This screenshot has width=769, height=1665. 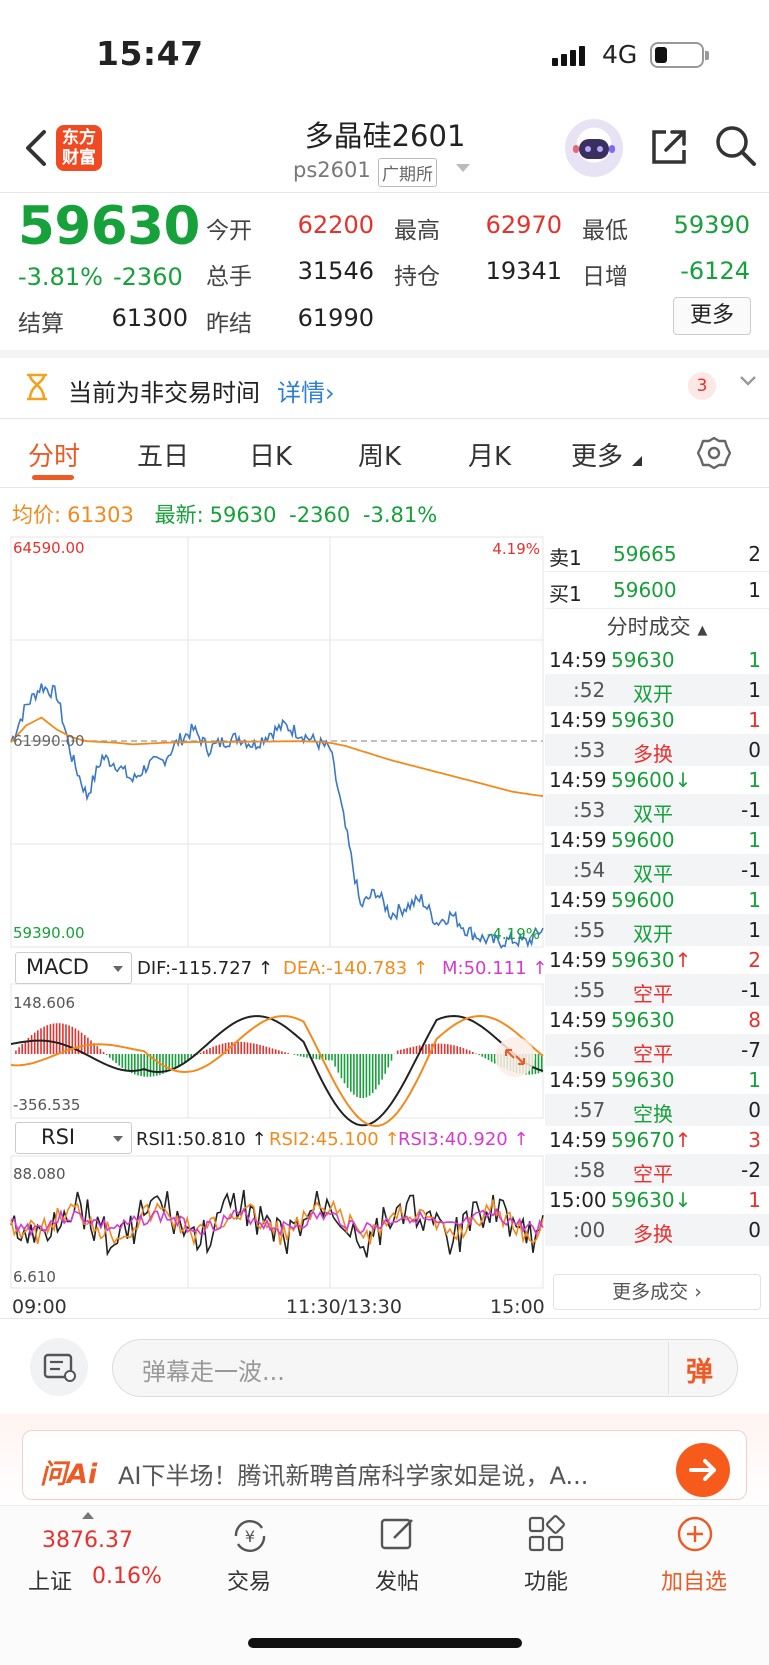 I want to click on latest-label: 最新:, so click(x=179, y=515).